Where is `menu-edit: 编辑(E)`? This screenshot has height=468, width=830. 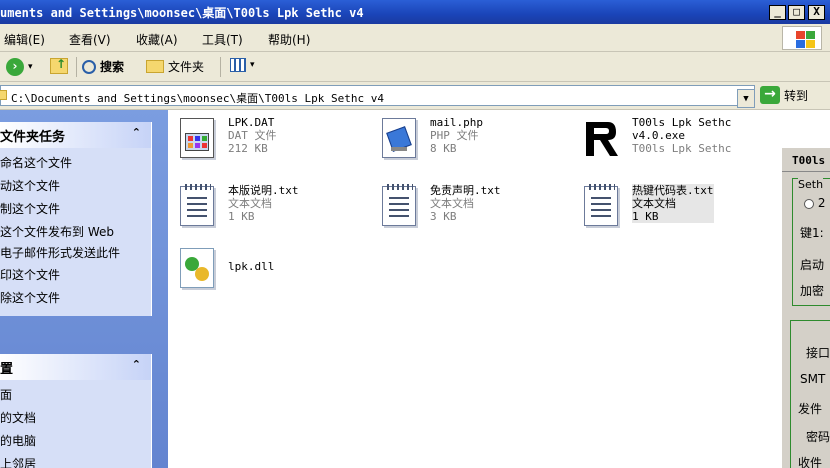
menu-edit: 编辑(E) is located at coordinates (24, 39).